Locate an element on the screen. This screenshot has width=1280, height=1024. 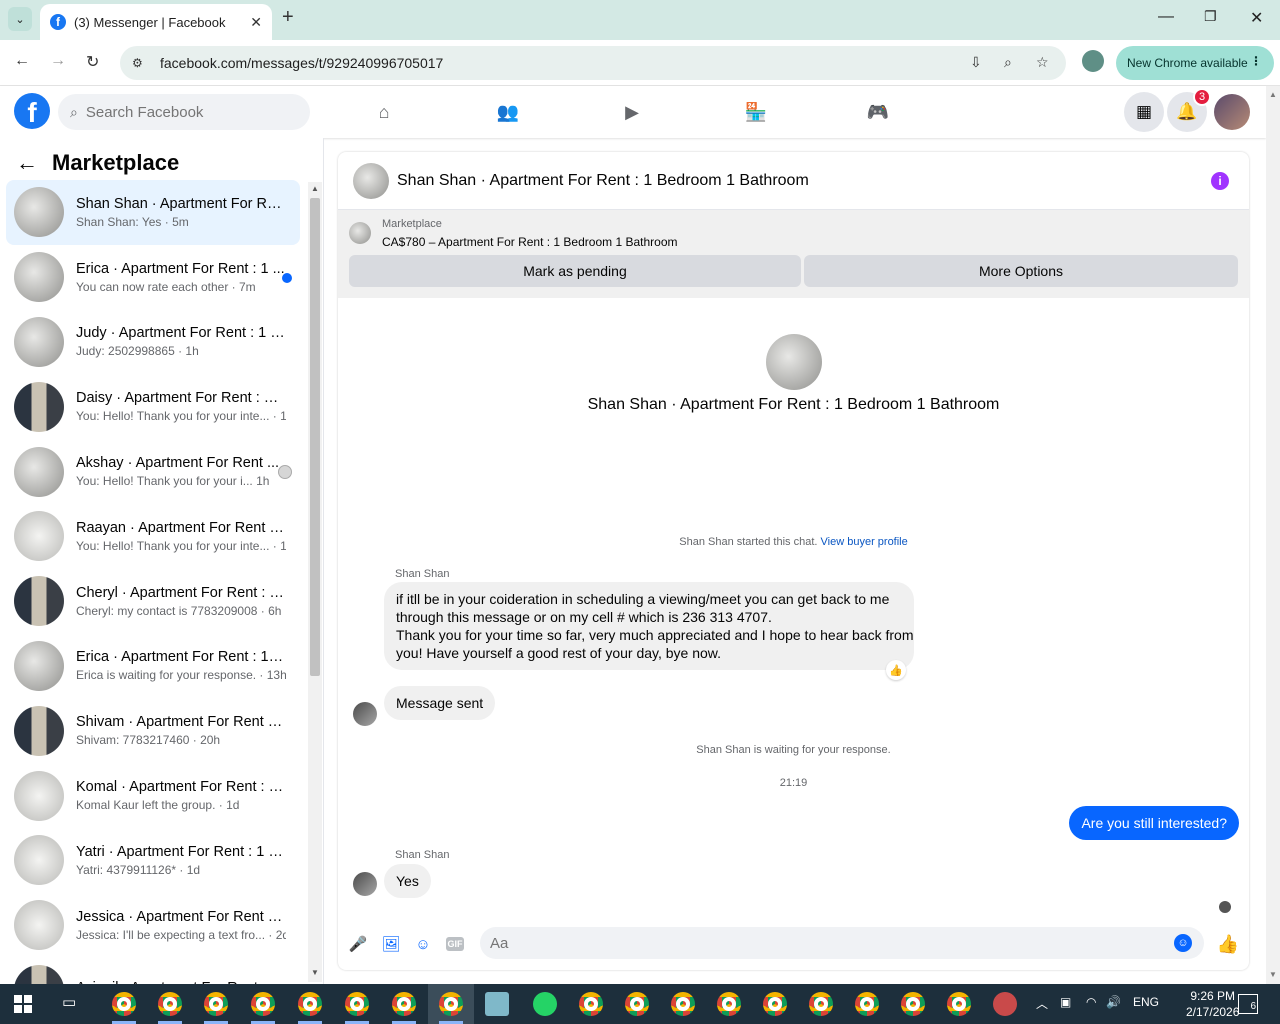
friends-icon: 👥 is located at coordinates (508, 112).